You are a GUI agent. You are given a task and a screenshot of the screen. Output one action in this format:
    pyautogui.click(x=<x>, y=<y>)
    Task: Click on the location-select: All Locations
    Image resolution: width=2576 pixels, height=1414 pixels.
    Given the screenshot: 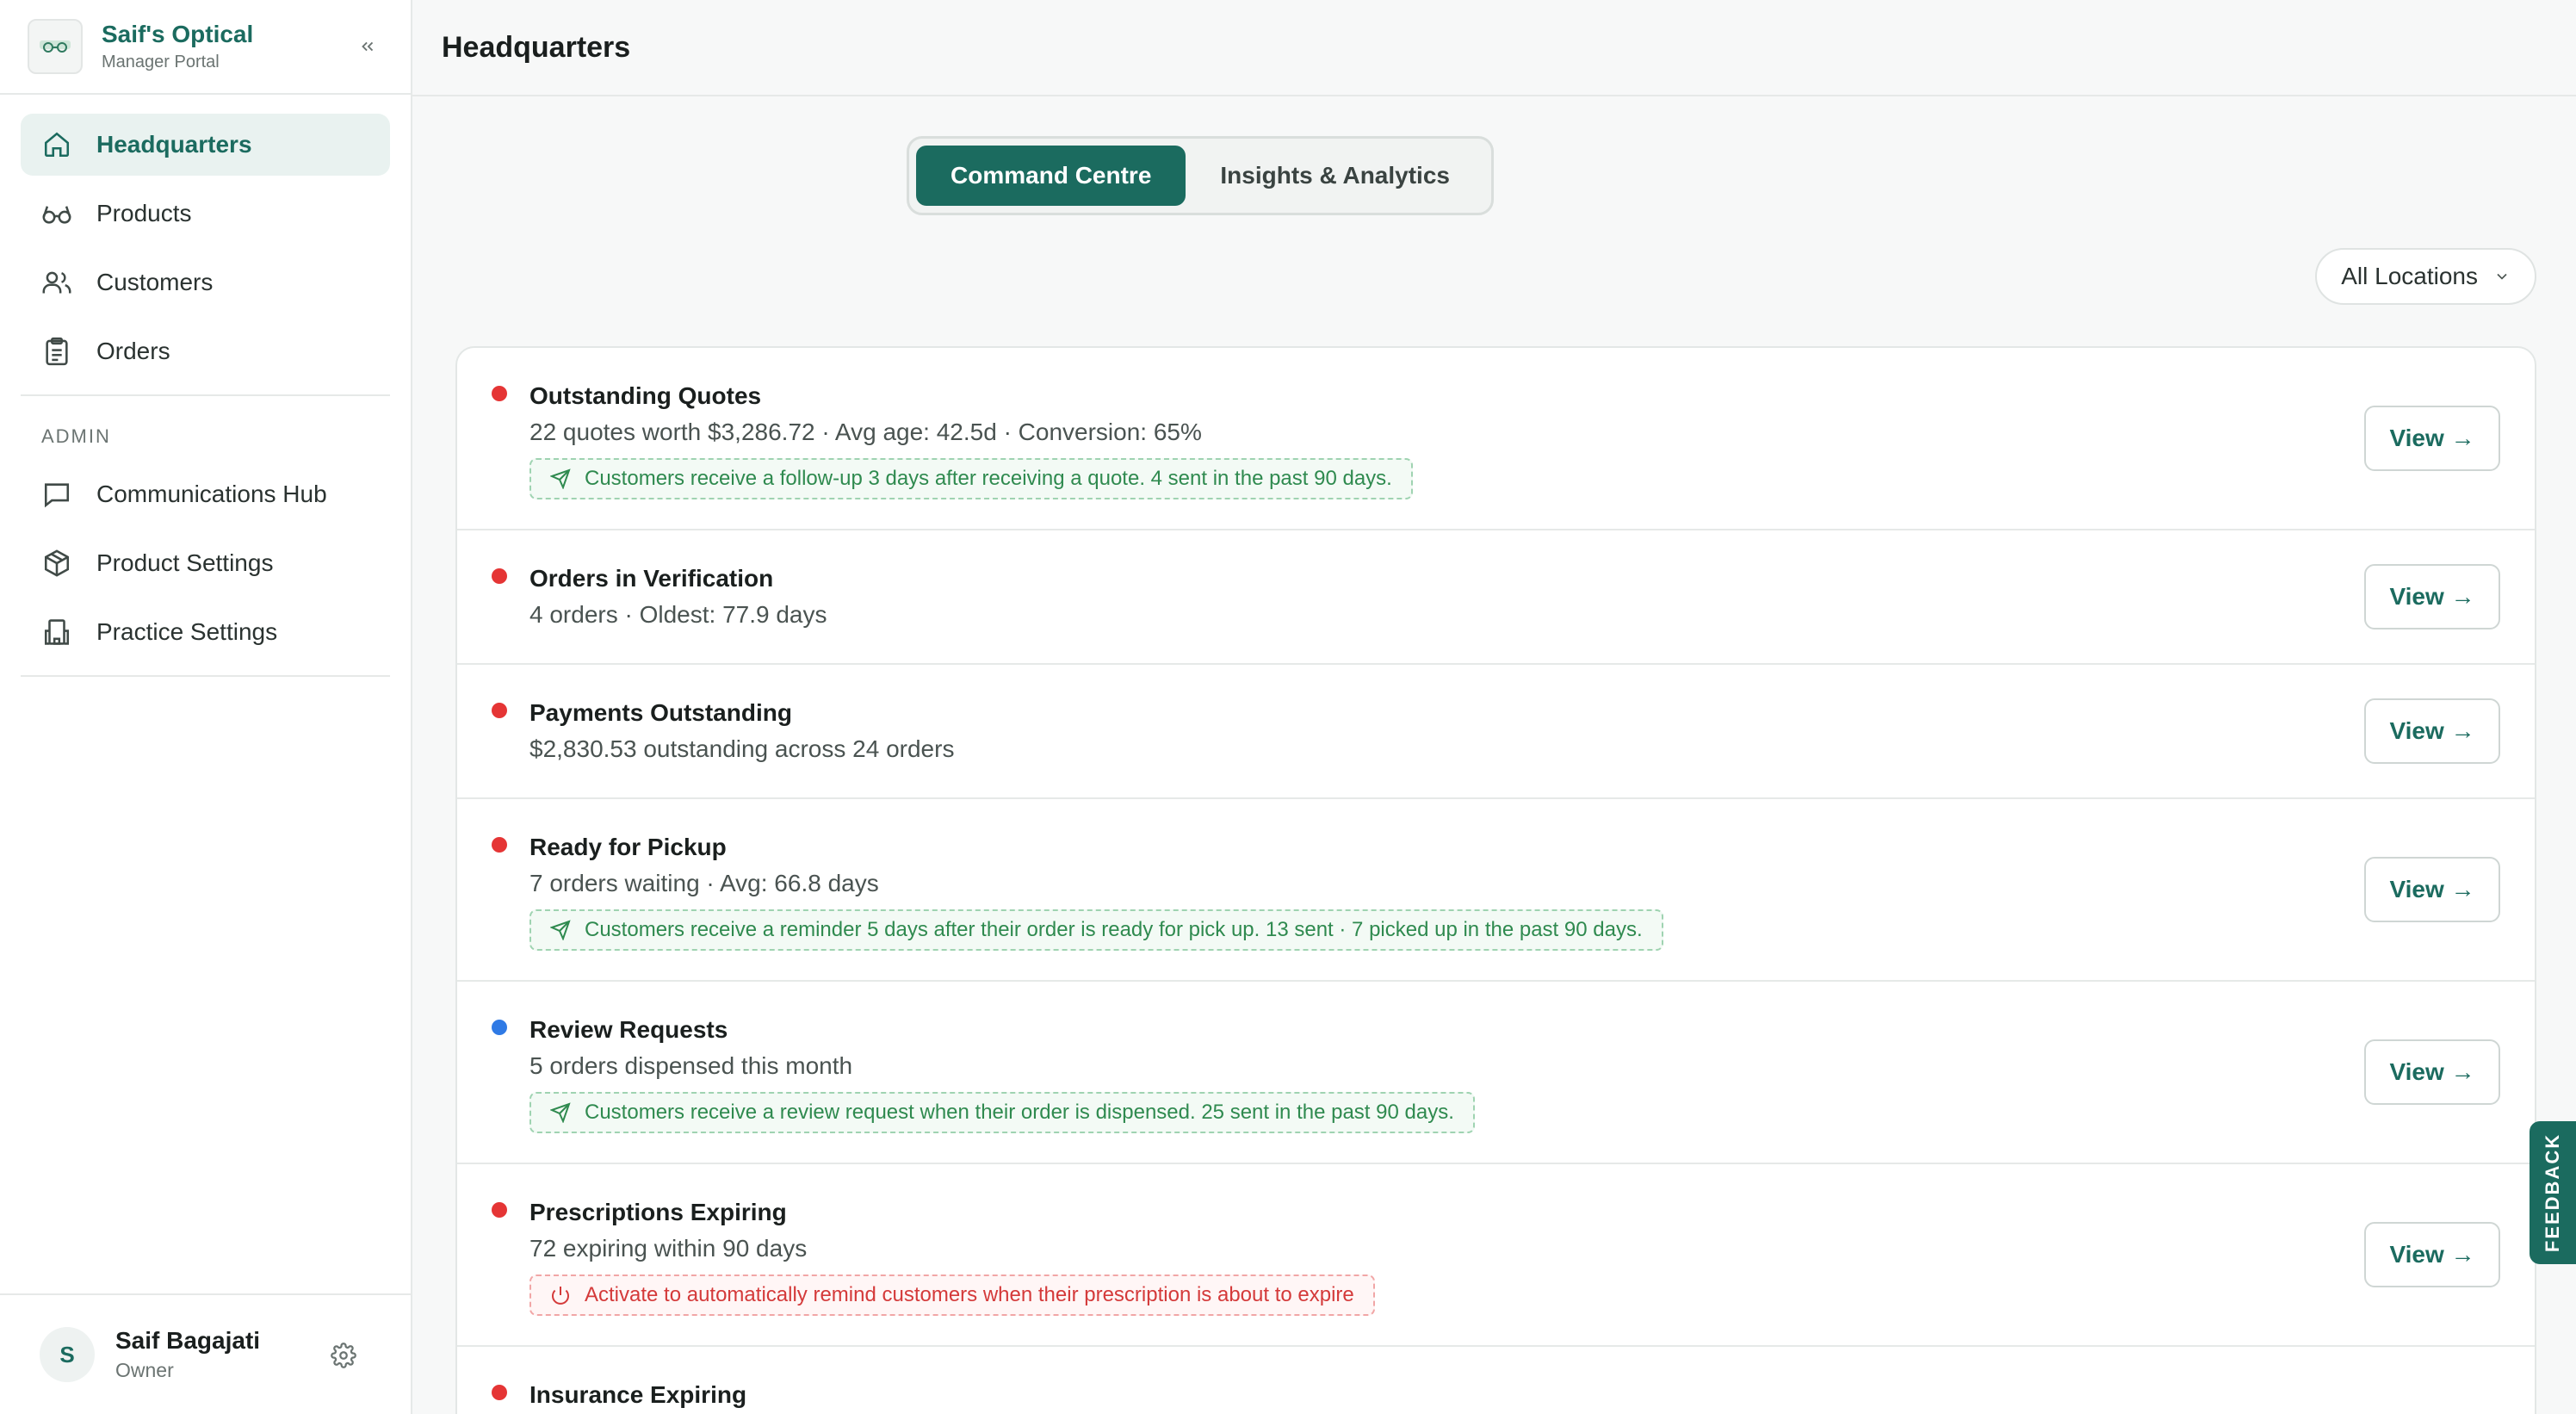 What is the action you would take?
    pyautogui.click(x=2426, y=276)
    